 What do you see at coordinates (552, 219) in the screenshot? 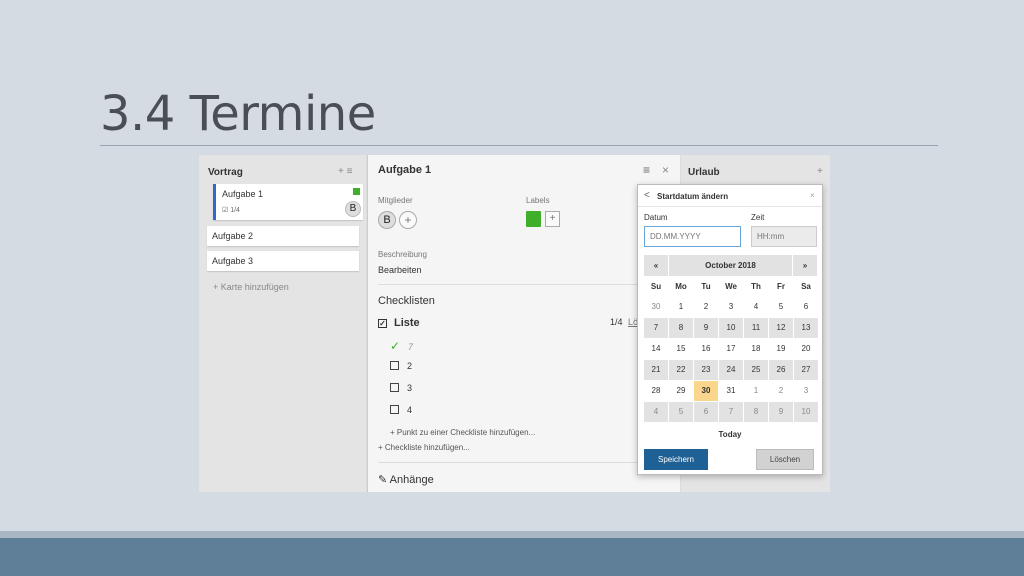
I see `add-label-icon: +` at bounding box center [552, 219].